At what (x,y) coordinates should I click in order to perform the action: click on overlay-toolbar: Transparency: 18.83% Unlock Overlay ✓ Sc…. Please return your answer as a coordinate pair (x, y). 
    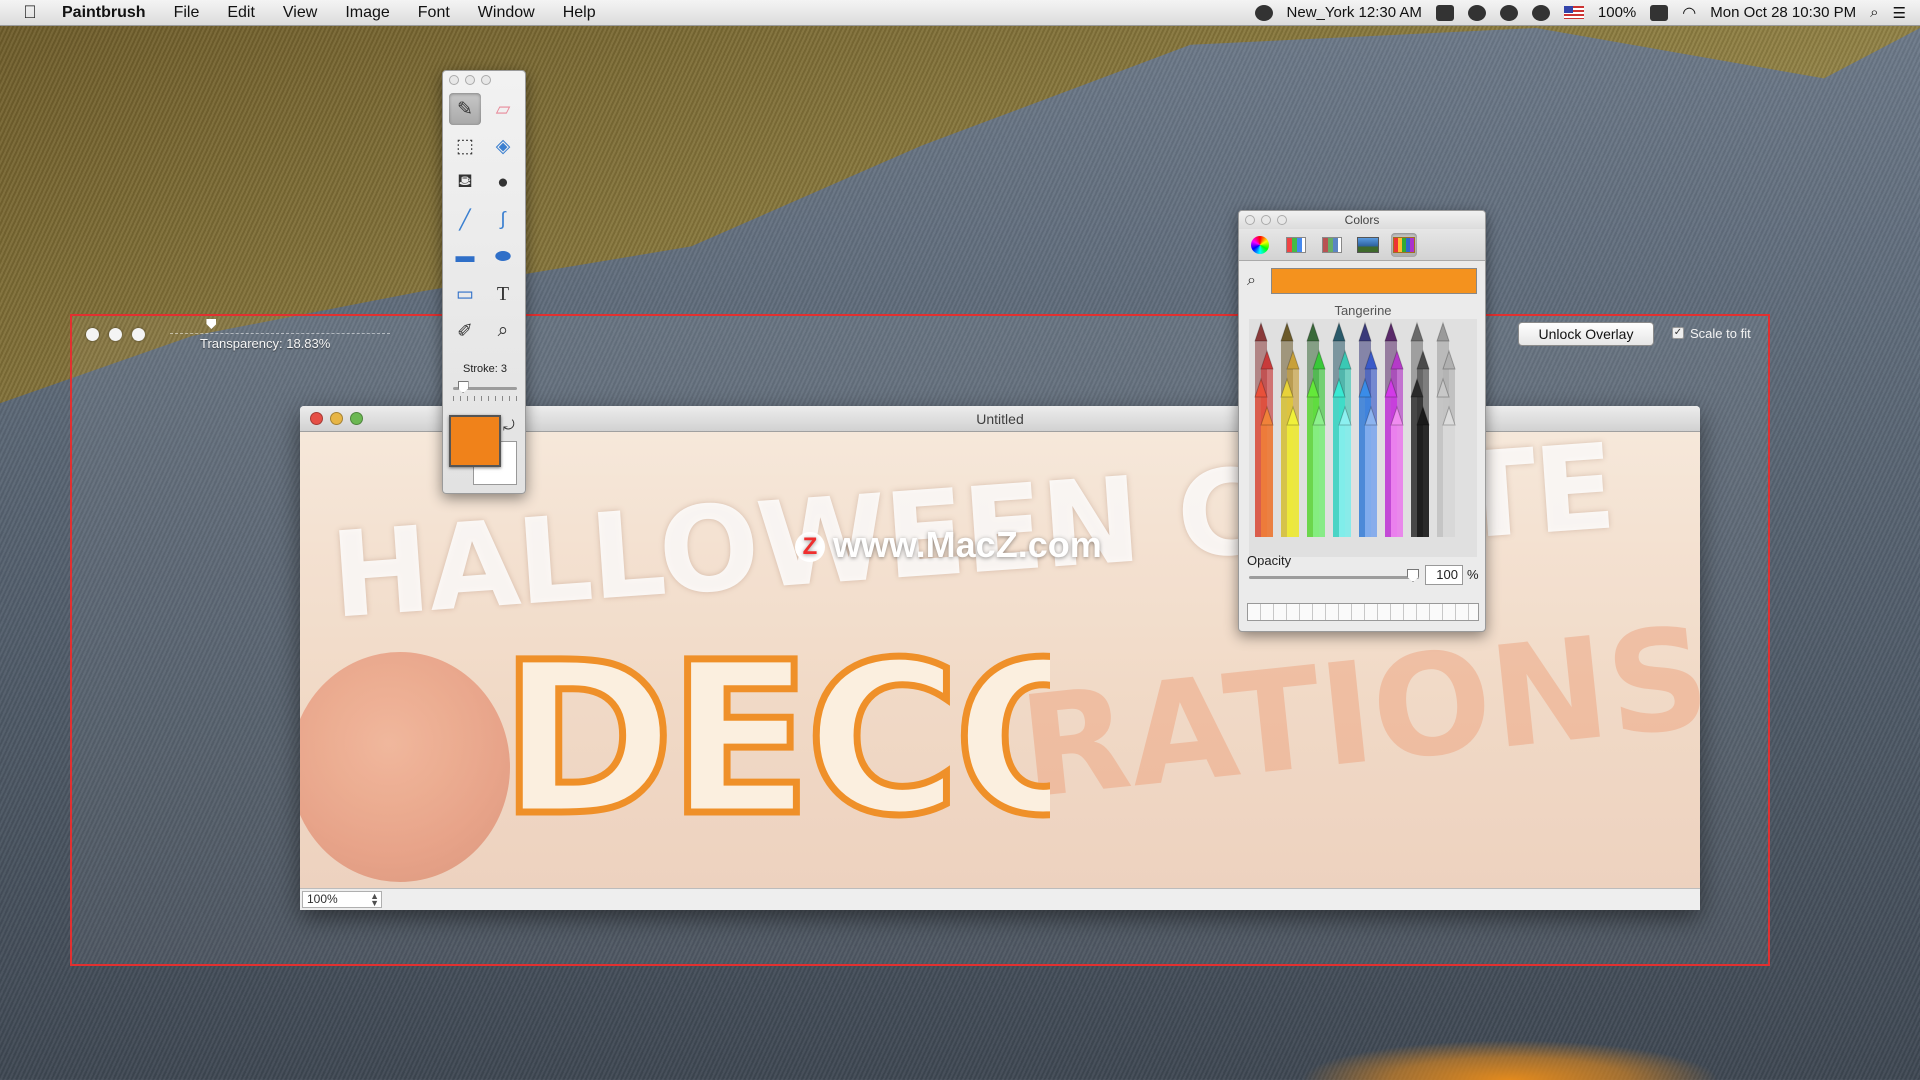
    Looking at the image, I should click on (920, 333).